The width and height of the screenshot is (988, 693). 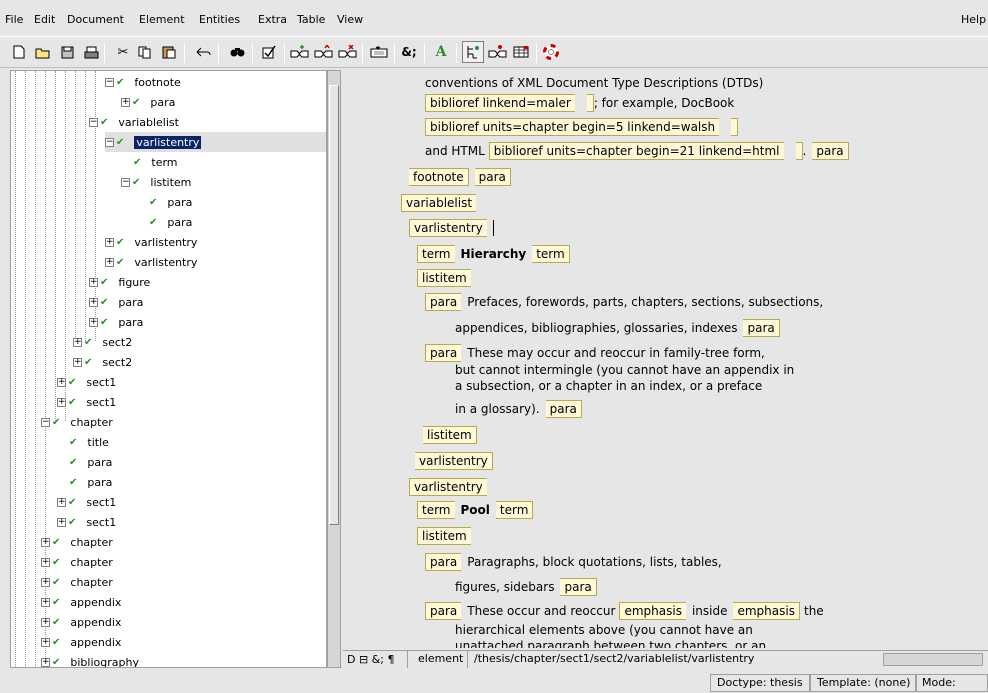 I want to click on element-view-icon, so click(x=497, y=52).